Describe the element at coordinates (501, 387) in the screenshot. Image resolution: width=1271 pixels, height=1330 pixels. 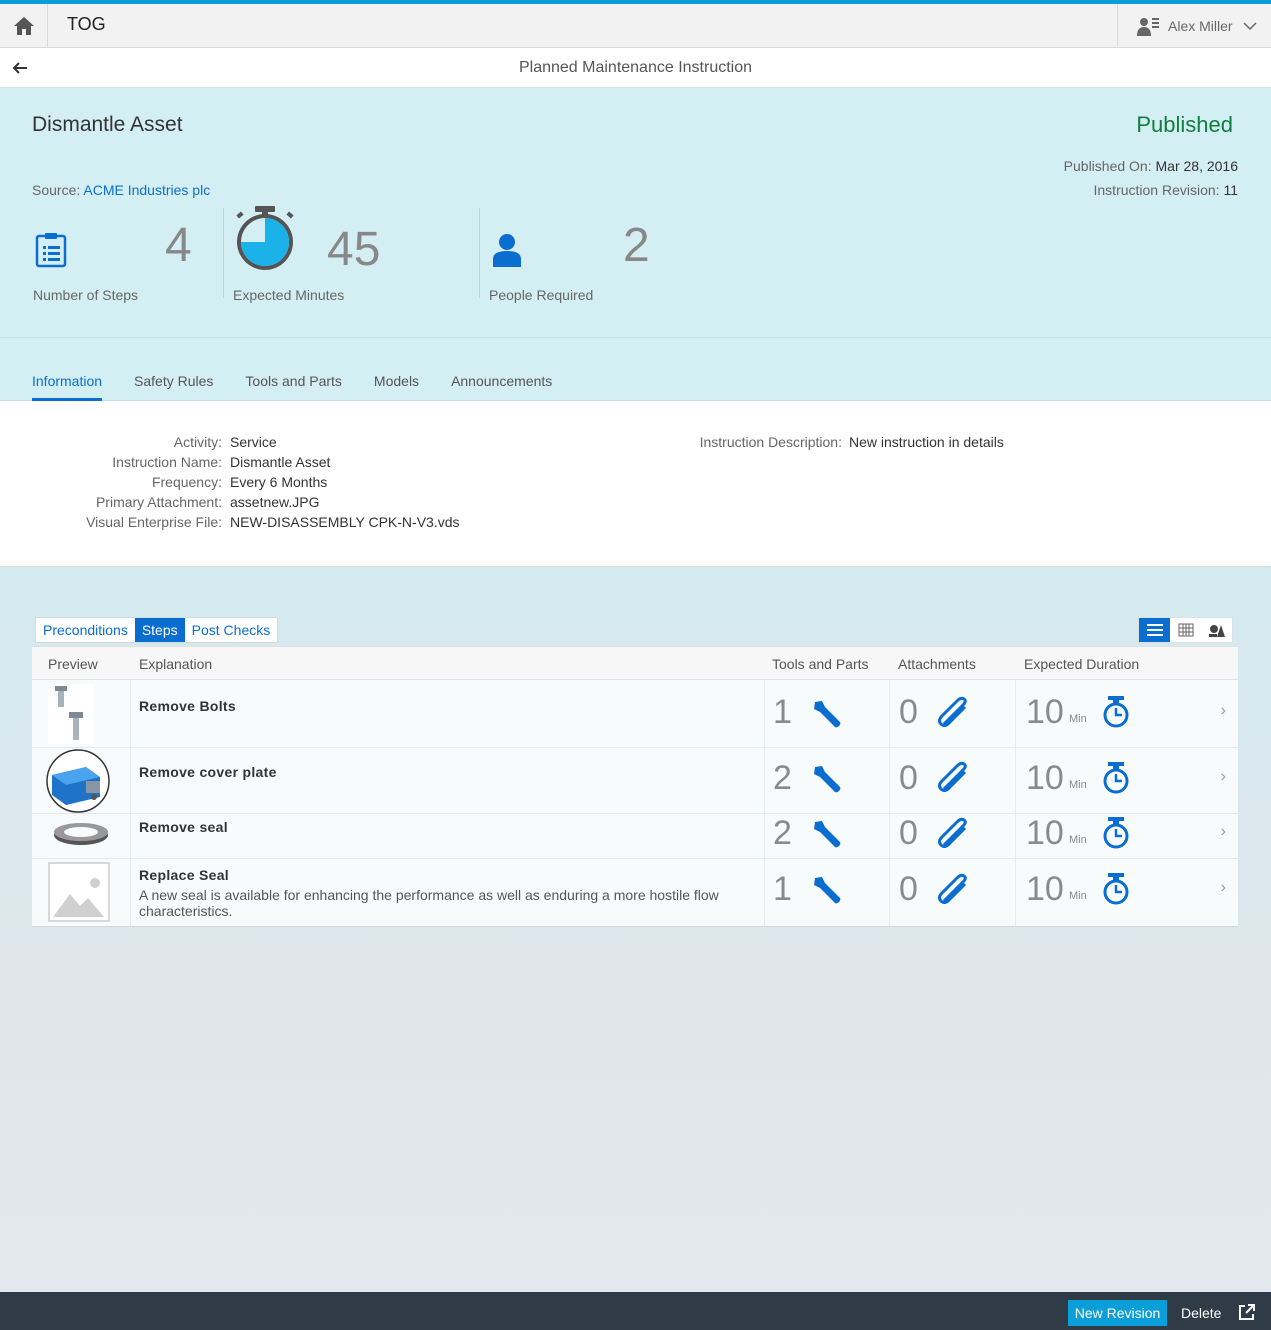
I see `tab-announcements: Announcements` at that location.